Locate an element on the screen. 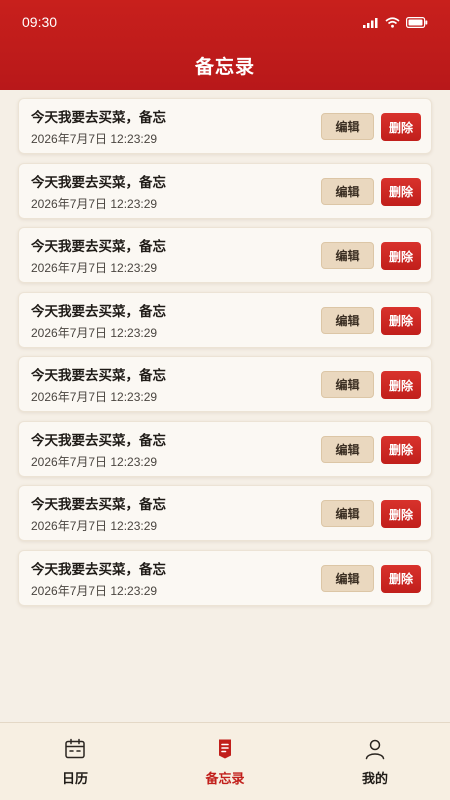 The image size is (450, 800). tab-profile: 我的 is located at coordinates (375, 761).